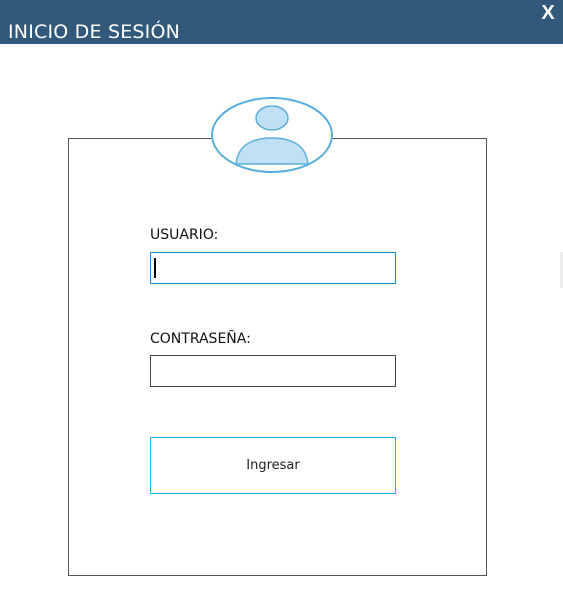 Image resolution: width=563 pixels, height=604 pixels. What do you see at coordinates (200, 339) in the screenshot?
I see `password-label: CONTRASEÑA:` at bounding box center [200, 339].